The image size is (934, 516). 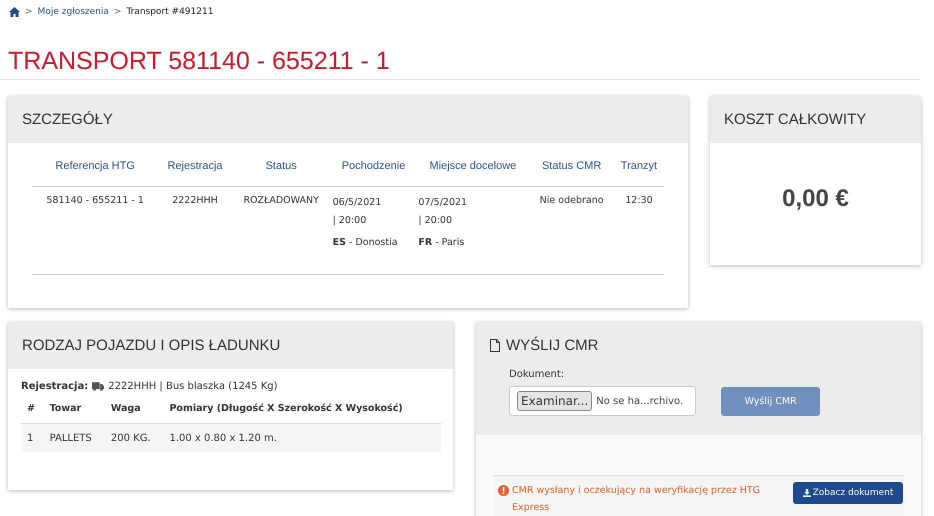 I want to click on table-cell: 581140 - 655211 - 1, so click(x=95, y=230).